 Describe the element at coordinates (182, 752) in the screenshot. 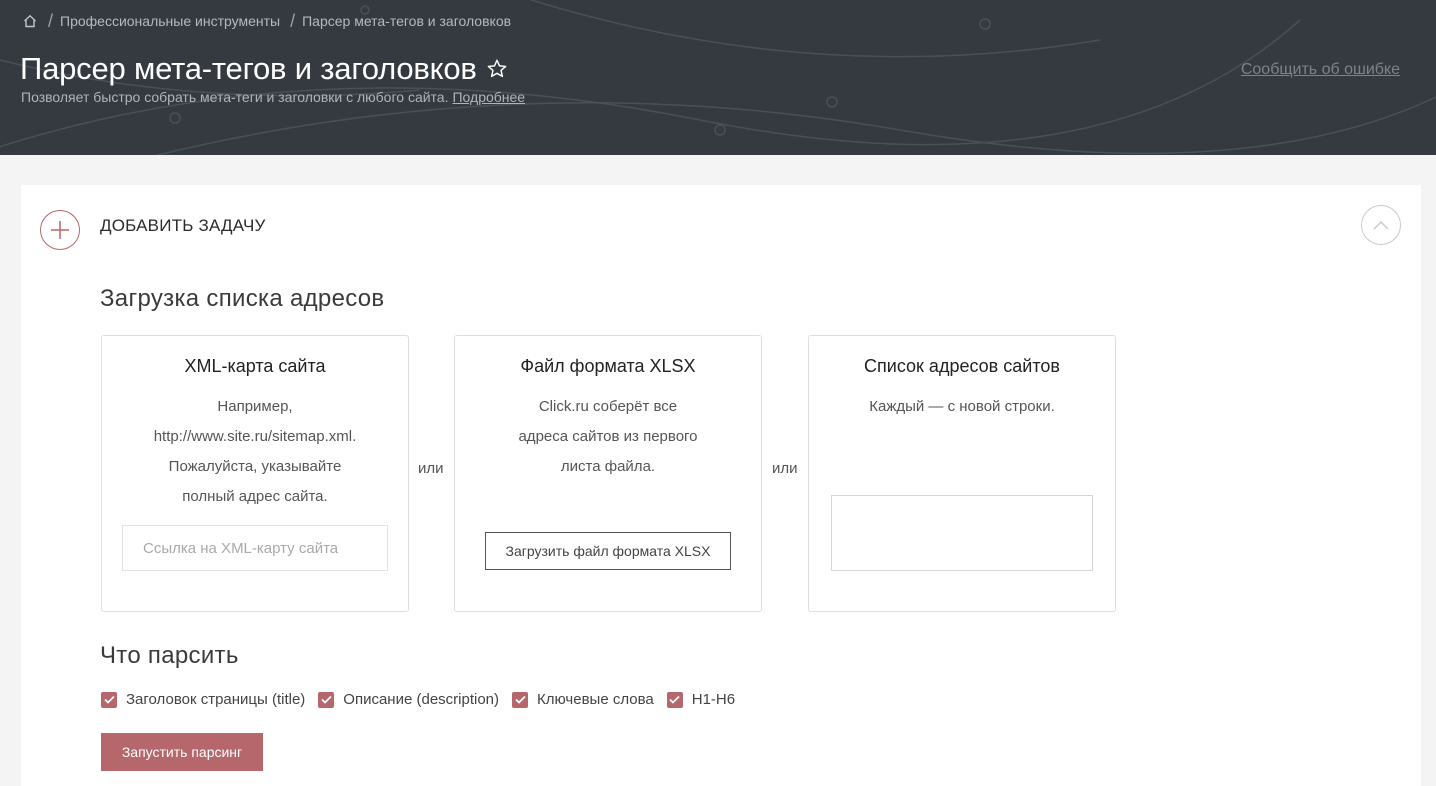

I see `run-parsing-button: Запустить парсинг` at that location.